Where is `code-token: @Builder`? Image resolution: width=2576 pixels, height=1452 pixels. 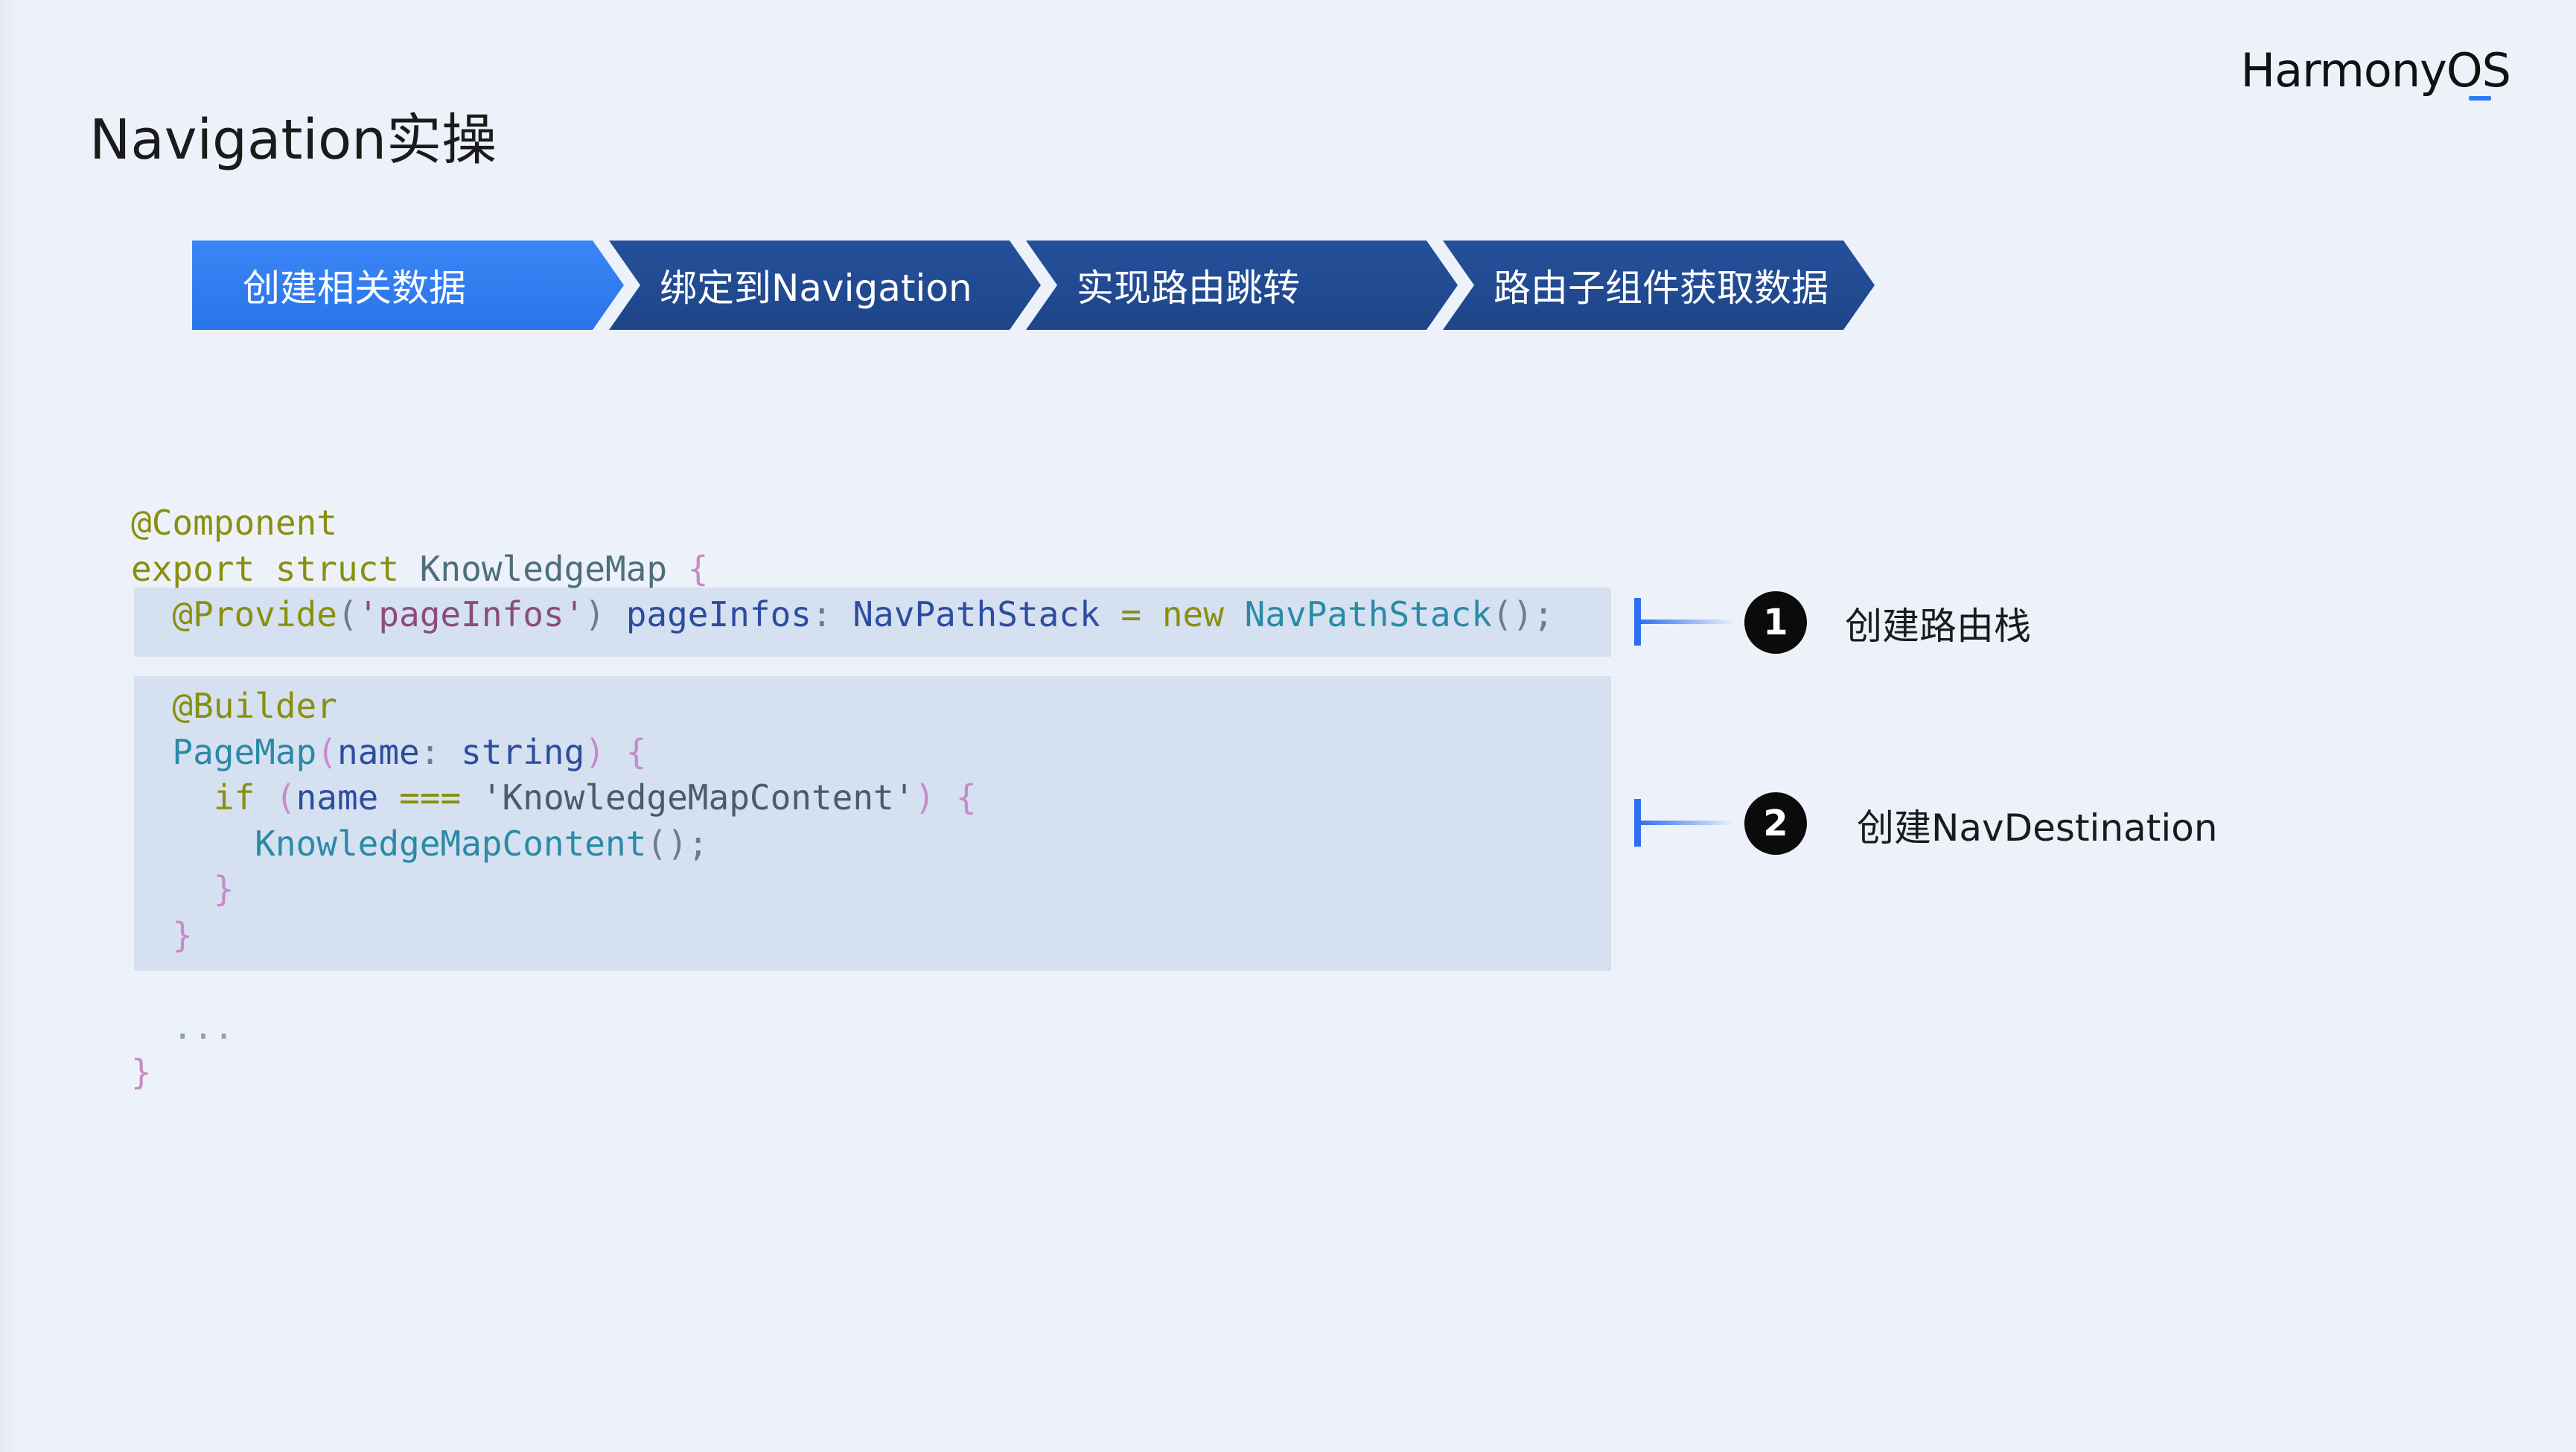
code-token: @Builder is located at coordinates (254, 706).